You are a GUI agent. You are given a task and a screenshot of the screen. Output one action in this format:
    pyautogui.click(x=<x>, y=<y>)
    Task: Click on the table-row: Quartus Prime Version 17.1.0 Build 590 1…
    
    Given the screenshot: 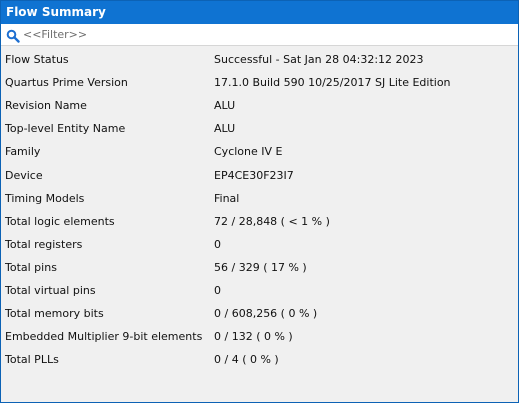 What is the action you would take?
    pyautogui.click(x=259, y=82)
    